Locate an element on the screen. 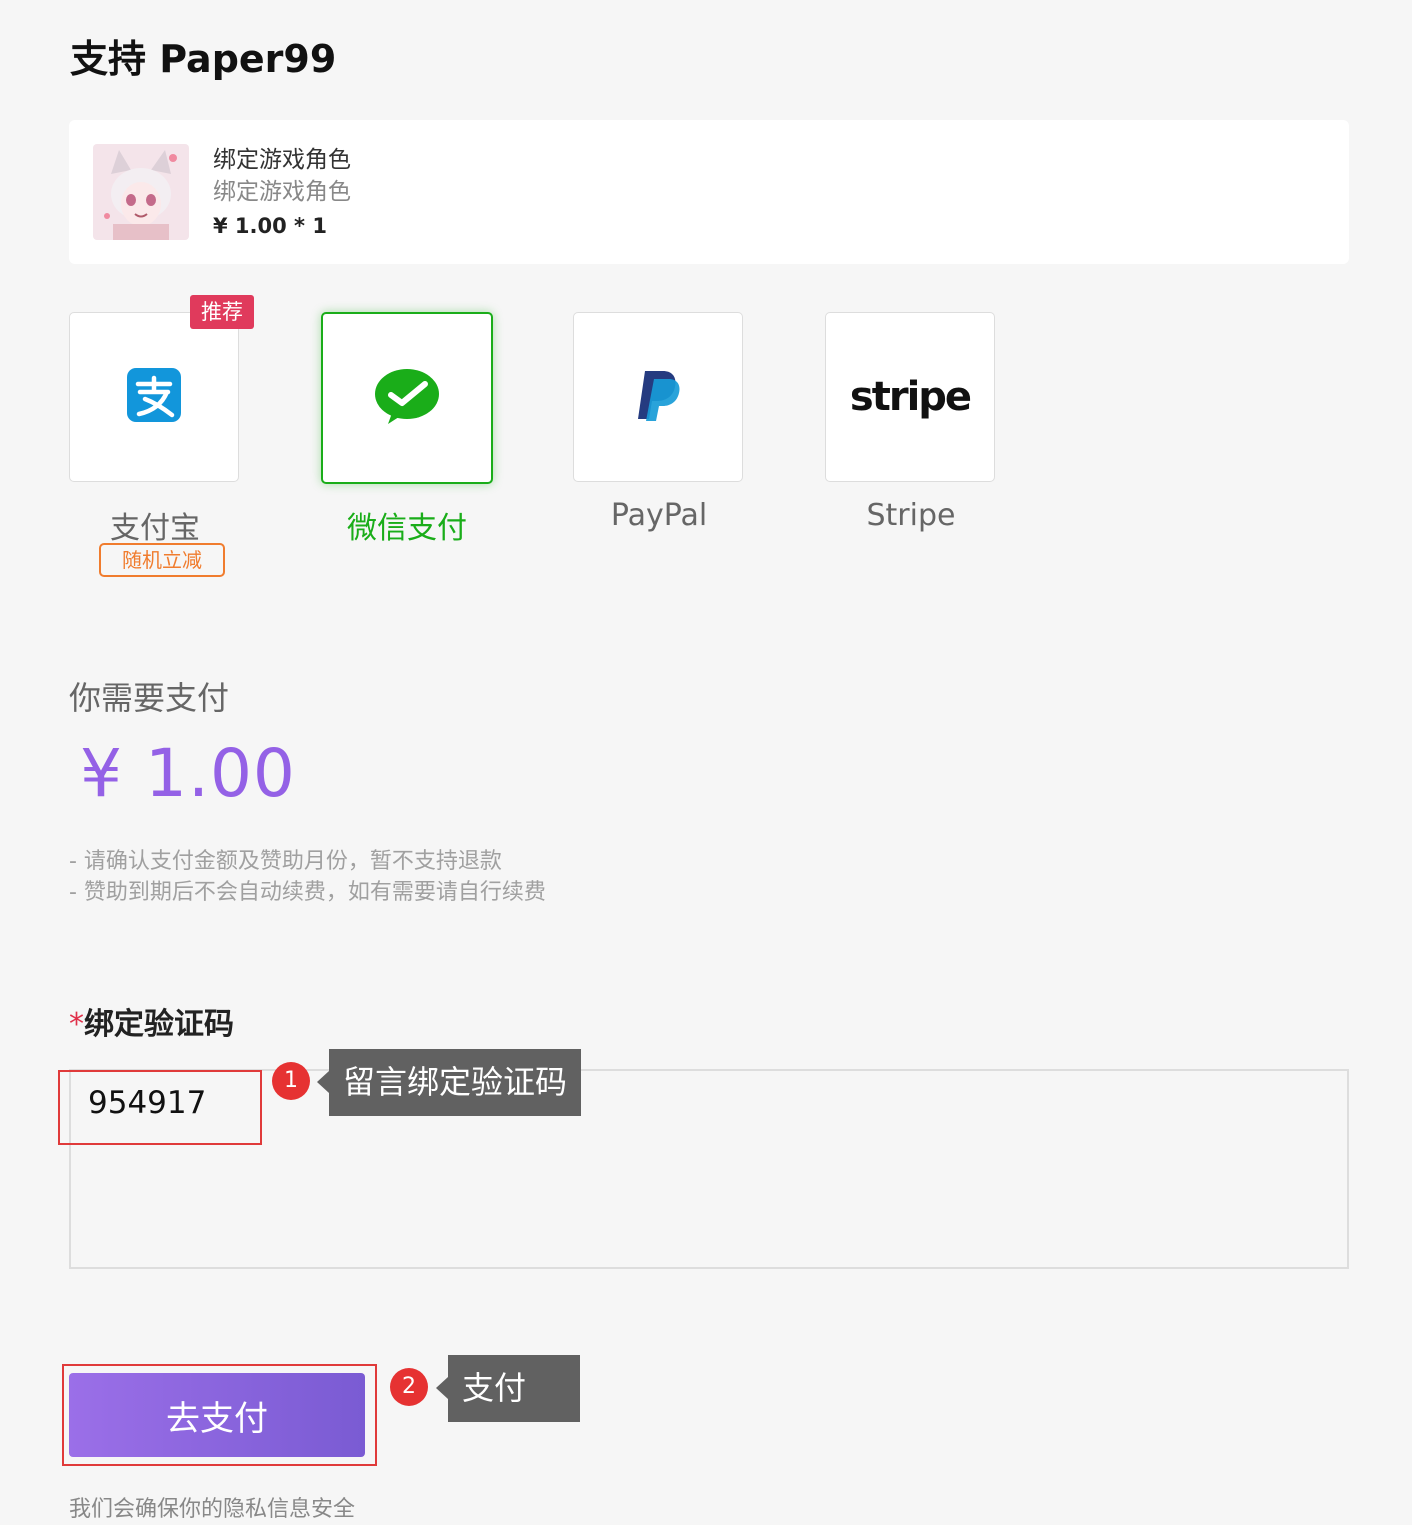 This screenshot has width=1412, height=1525. step-marker-2: 2 is located at coordinates (409, 1387).